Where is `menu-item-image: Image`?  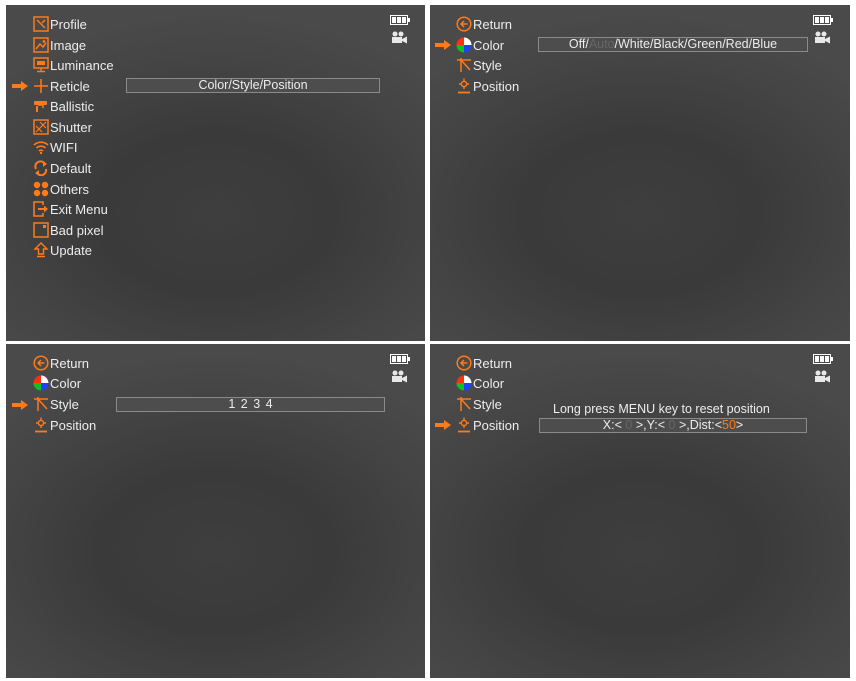
menu-item-image: Image is located at coordinates (59, 45).